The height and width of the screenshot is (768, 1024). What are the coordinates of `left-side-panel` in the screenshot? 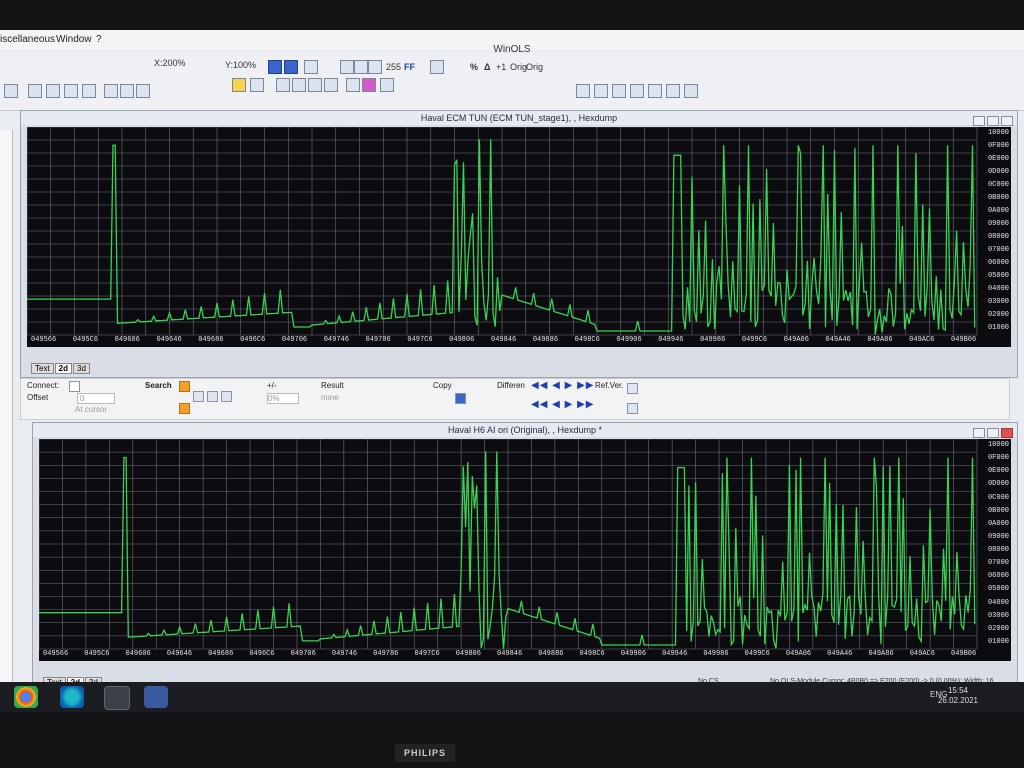 It's located at (6, 410).